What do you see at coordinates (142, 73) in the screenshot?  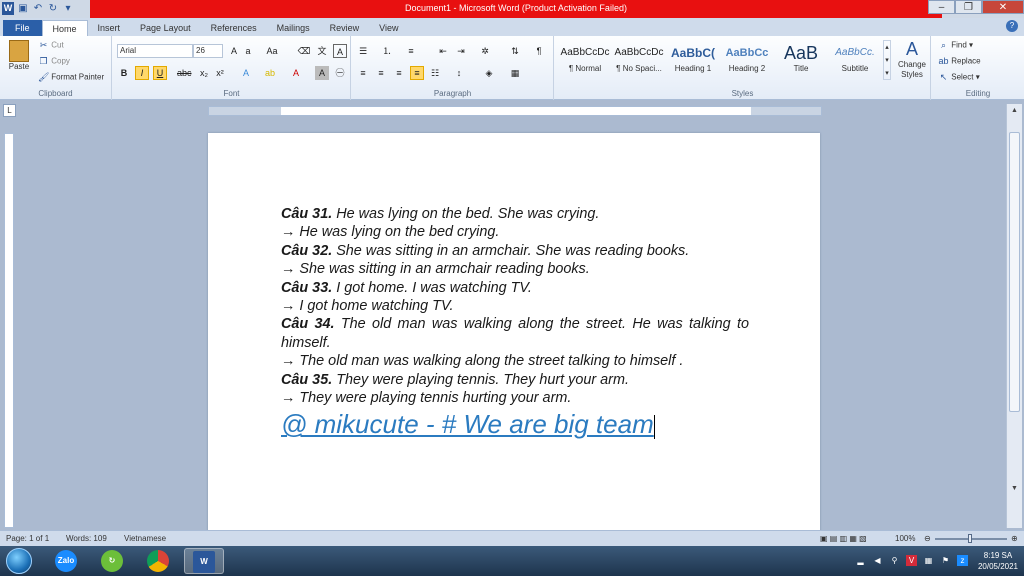 I see `italic-button: I` at bounding box center [142, 73].